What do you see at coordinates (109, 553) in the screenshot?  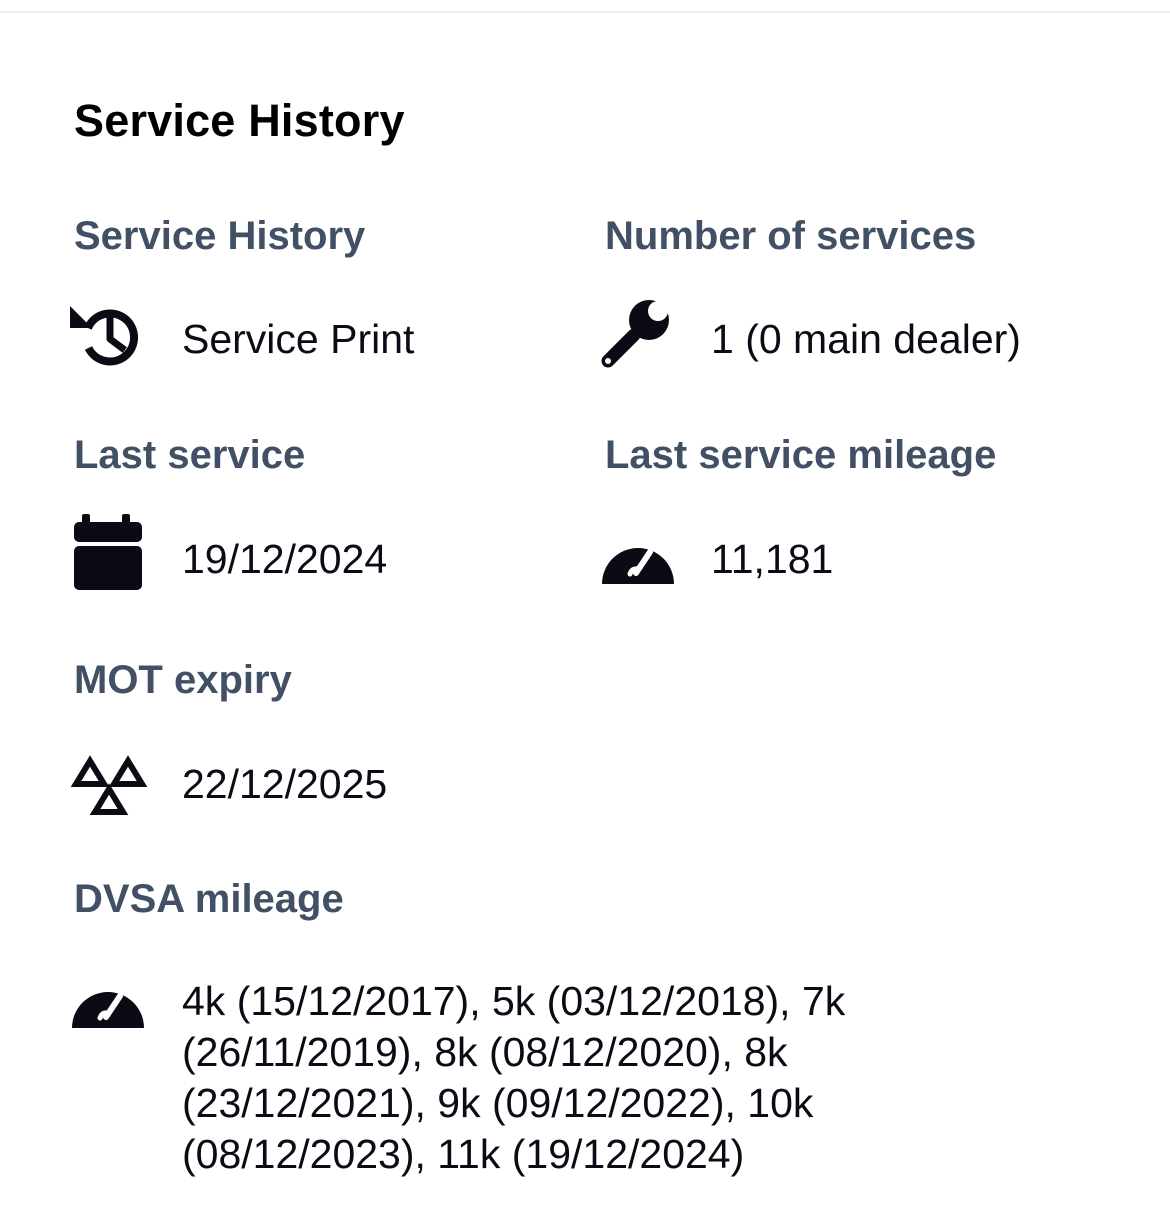 I see `calendar-icon` at bounding box center [109, 553].